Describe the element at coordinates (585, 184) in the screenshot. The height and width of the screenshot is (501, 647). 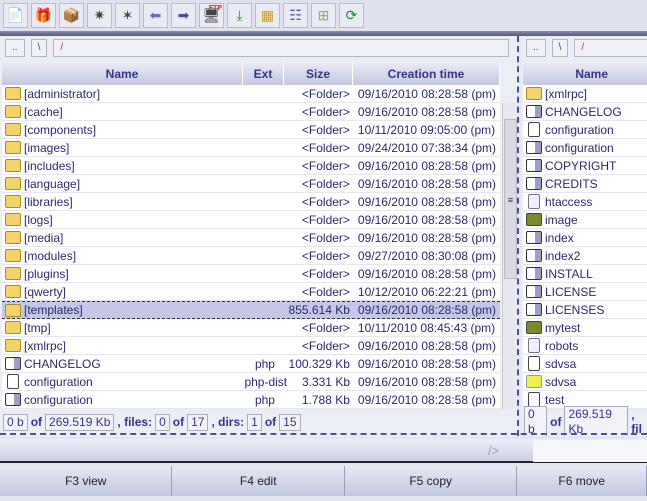
I see `file-row: CREDITS` at that location.